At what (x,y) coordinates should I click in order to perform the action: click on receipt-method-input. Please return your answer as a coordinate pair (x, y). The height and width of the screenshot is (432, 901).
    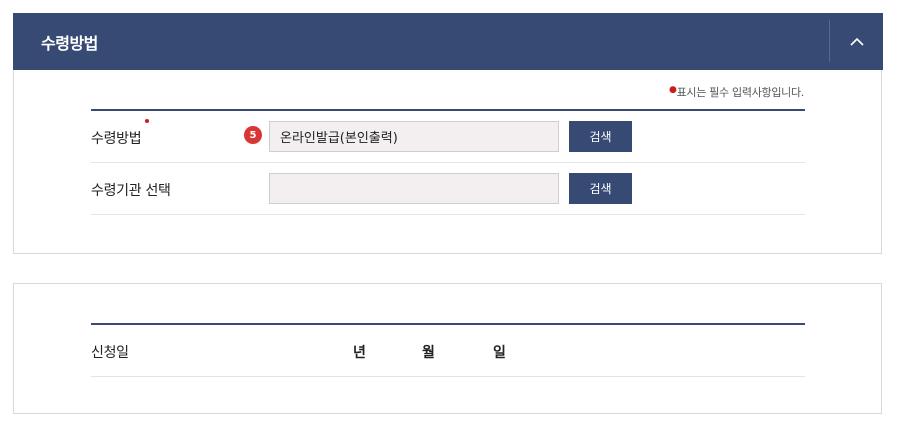
    Looking at the image, I should click on (414, 136).